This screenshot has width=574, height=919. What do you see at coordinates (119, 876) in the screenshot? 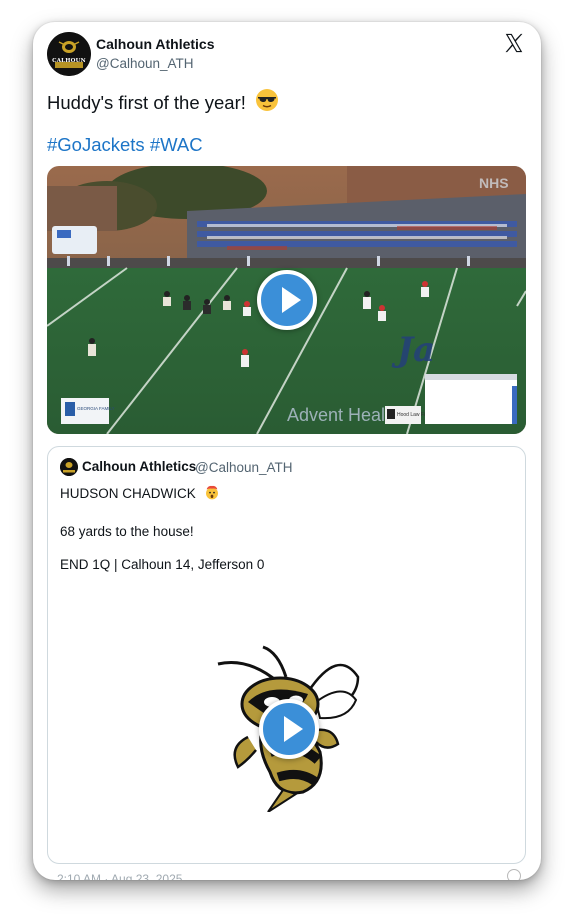
I see `post-timestamp: 2:10 AM · Aug 23, 2025` at bounding box center [119, 876].